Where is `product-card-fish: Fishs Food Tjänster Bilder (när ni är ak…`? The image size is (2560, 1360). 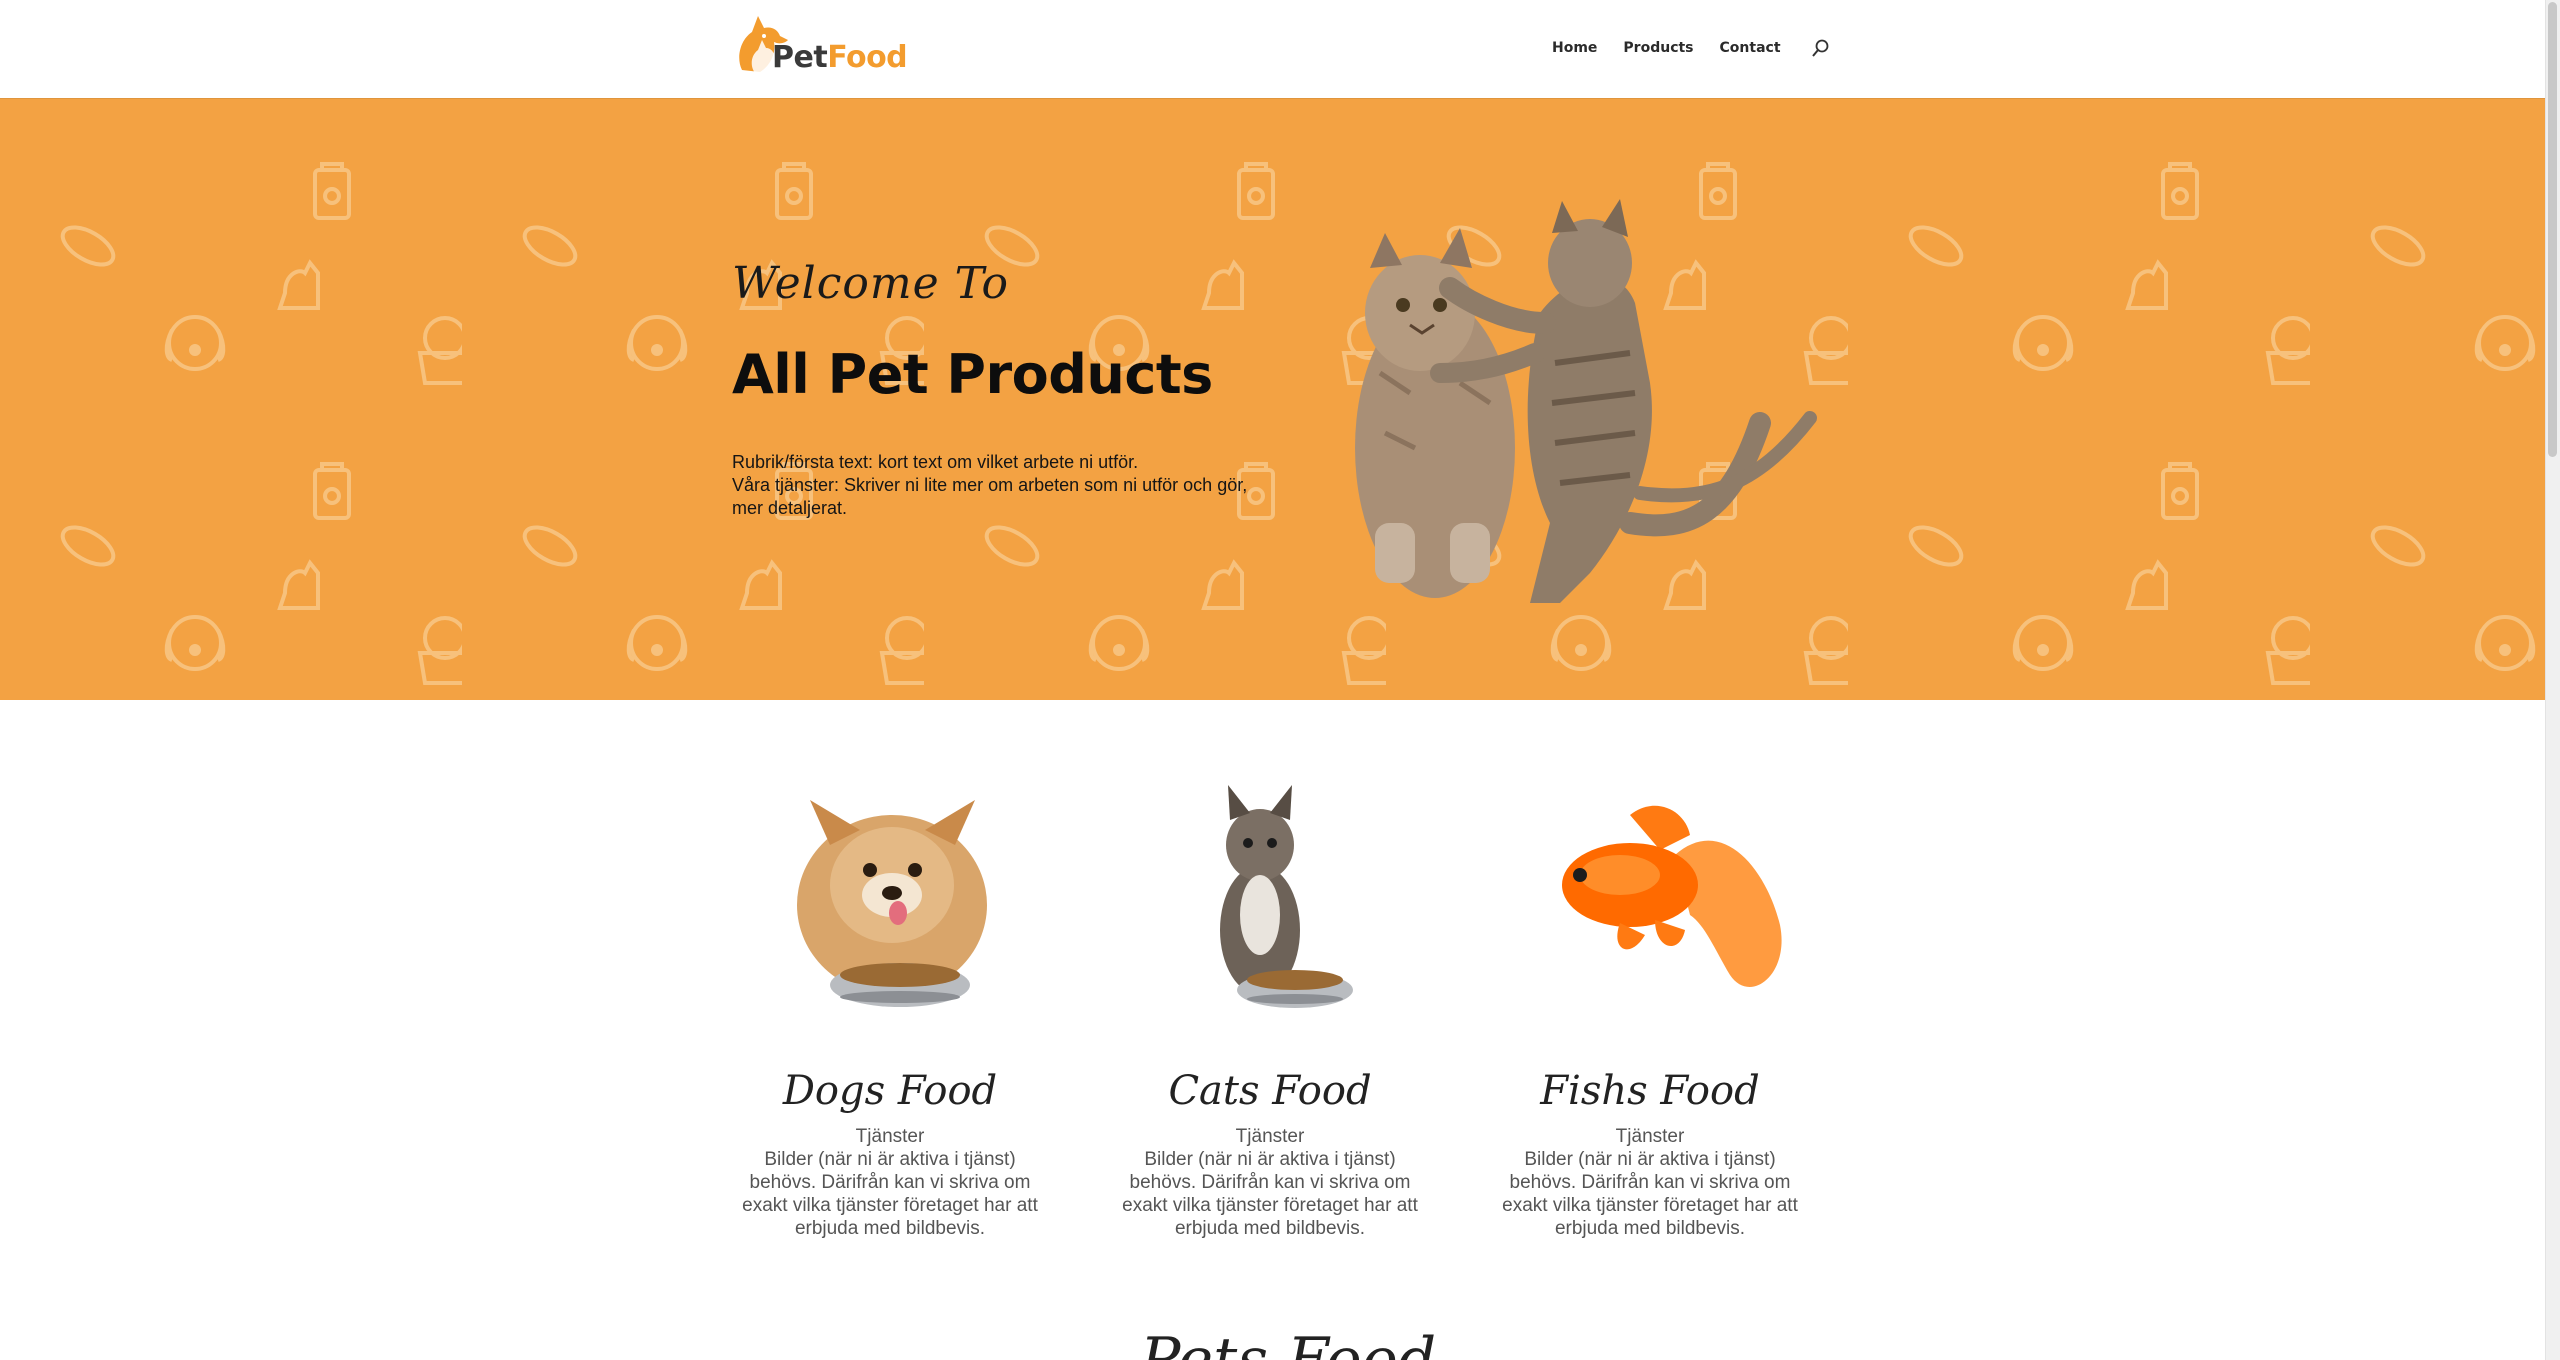 product-card-fish: Fishs Food Tjänster Bilder (när ni är ak… is located at coordinates (1650, 1007).